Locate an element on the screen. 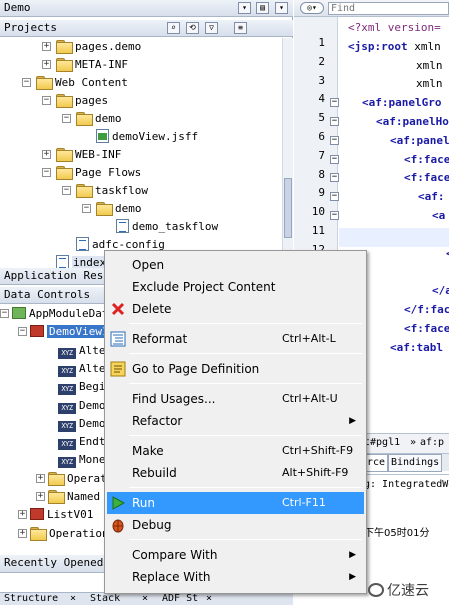 This screenshot has width=449, height=605. project-tree-item: demo_taskflow is located at coordinates (167, 227).